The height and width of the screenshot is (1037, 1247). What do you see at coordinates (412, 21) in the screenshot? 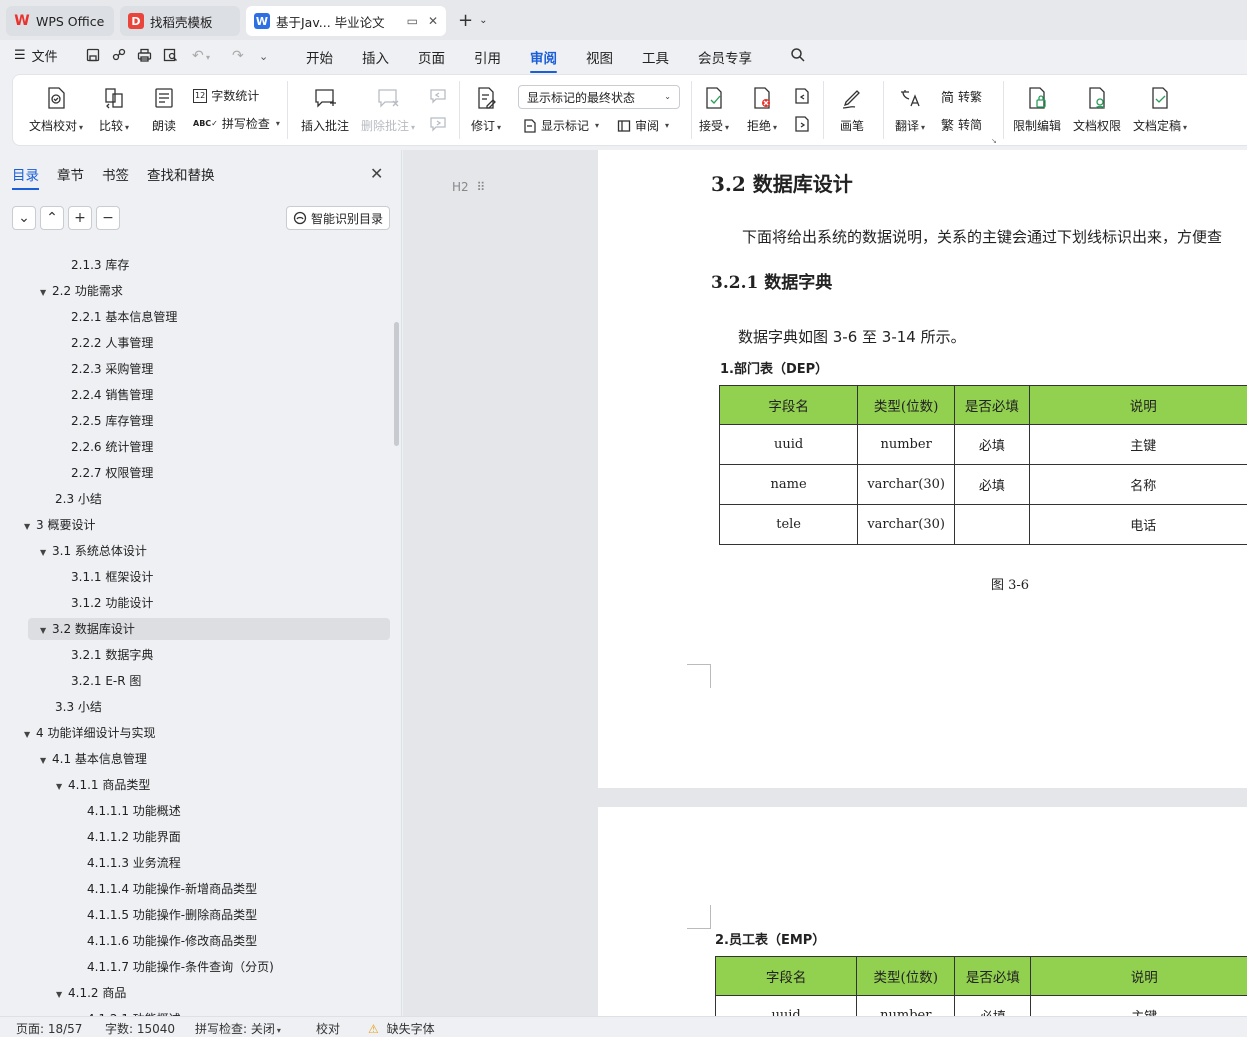
I see `restore-window-icon: ▭` at bounding box center [412, 21].